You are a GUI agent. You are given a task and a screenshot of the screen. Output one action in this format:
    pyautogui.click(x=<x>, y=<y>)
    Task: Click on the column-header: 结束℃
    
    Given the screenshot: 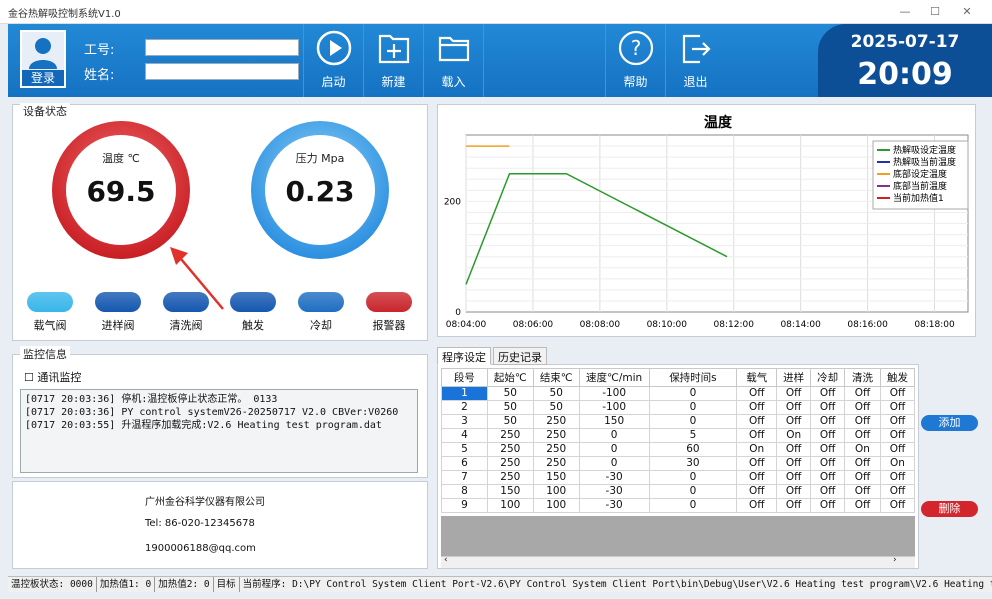 What is the action you would take?
    pyautogui.click(x=556, y=377)
    